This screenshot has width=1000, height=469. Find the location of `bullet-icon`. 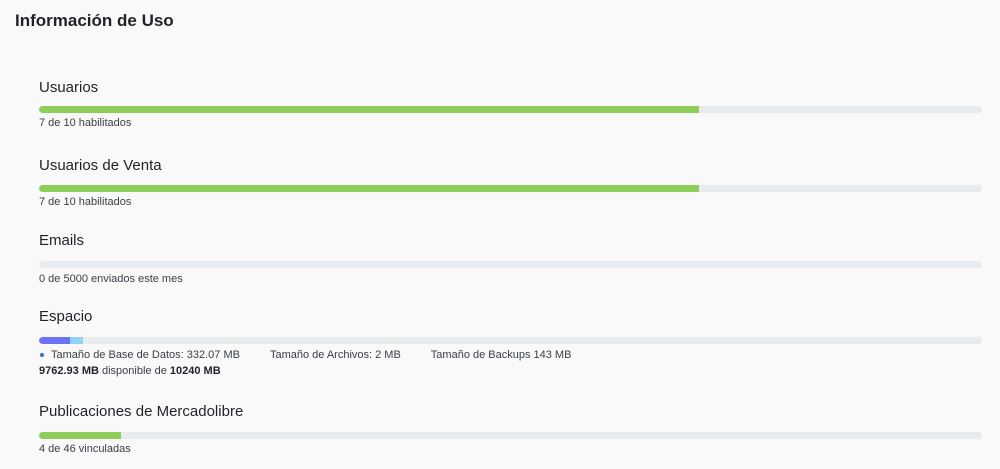

bullet-icon is located at coordinates (42, 355).